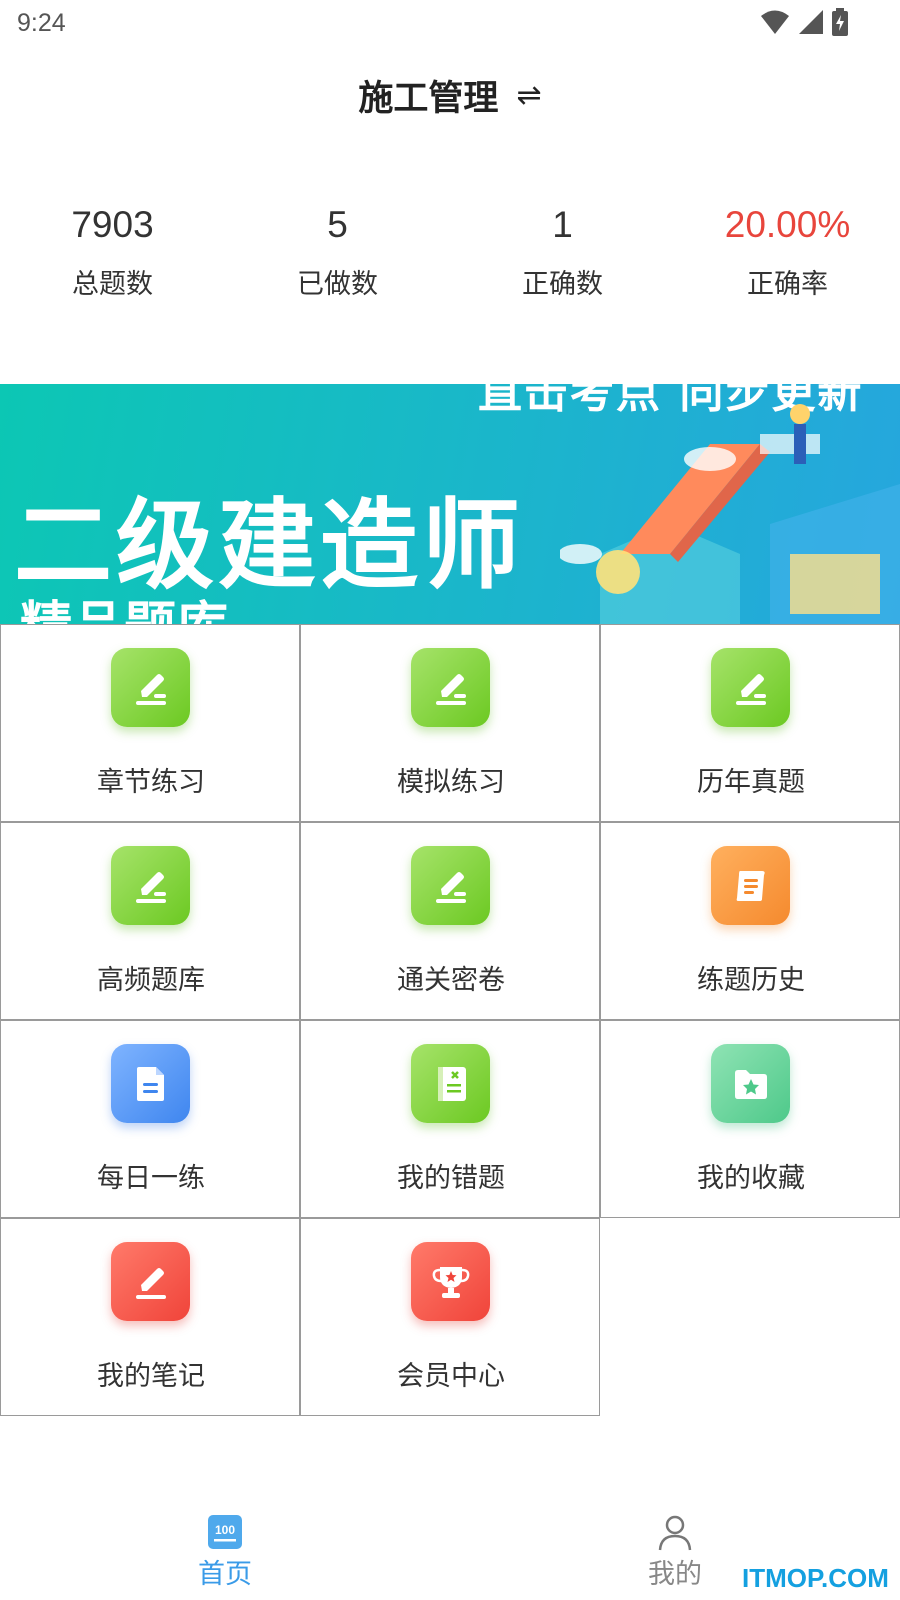 The image size is (900, 1600). What do you see at coordinates (751, 1178) in the screenshot?
I see `grid-item-label: 我的收藏` at bounding box center [751, 1178].